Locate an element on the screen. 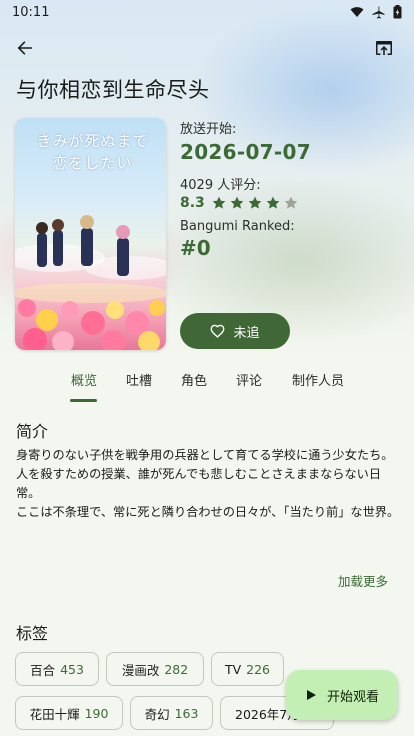  start-watching-fab: 开始观看 is located at coordinates (342, 695).